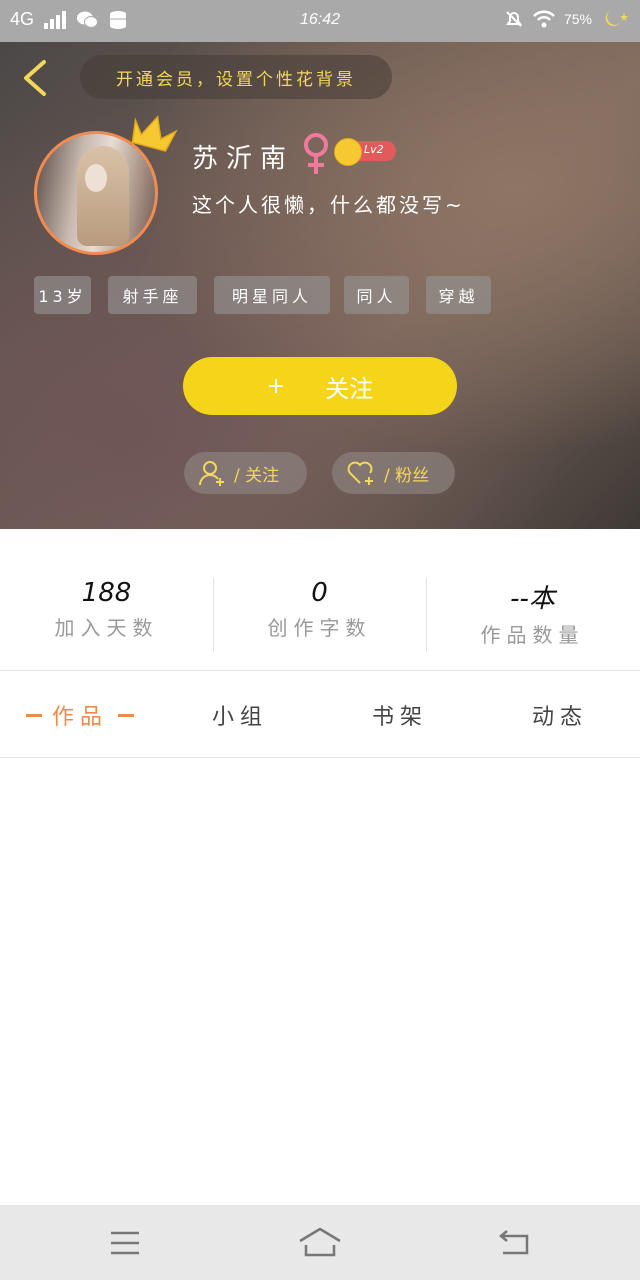 Image resolution: width=640 pixels, height=1280 pixels. Describe the element at coordinates (458, 295) in the screenshot. I see `tag-time-travel: 穿越` at that location.